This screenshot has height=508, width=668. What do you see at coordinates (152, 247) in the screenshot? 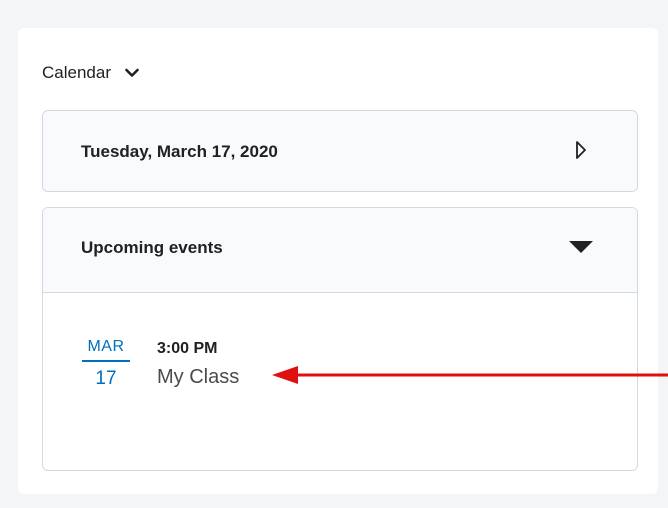
I see `upcoming-events-title: Upcoming events` at bounding box center [152, 247].